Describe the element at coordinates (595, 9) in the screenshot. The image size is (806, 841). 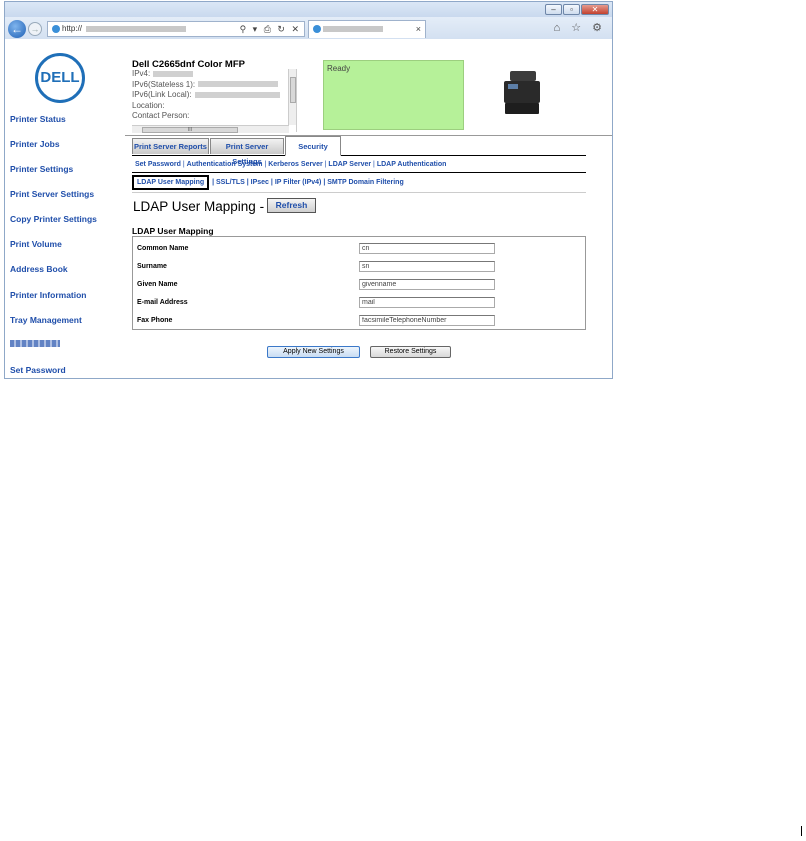
I see `close-window-button: ✕` at that location.